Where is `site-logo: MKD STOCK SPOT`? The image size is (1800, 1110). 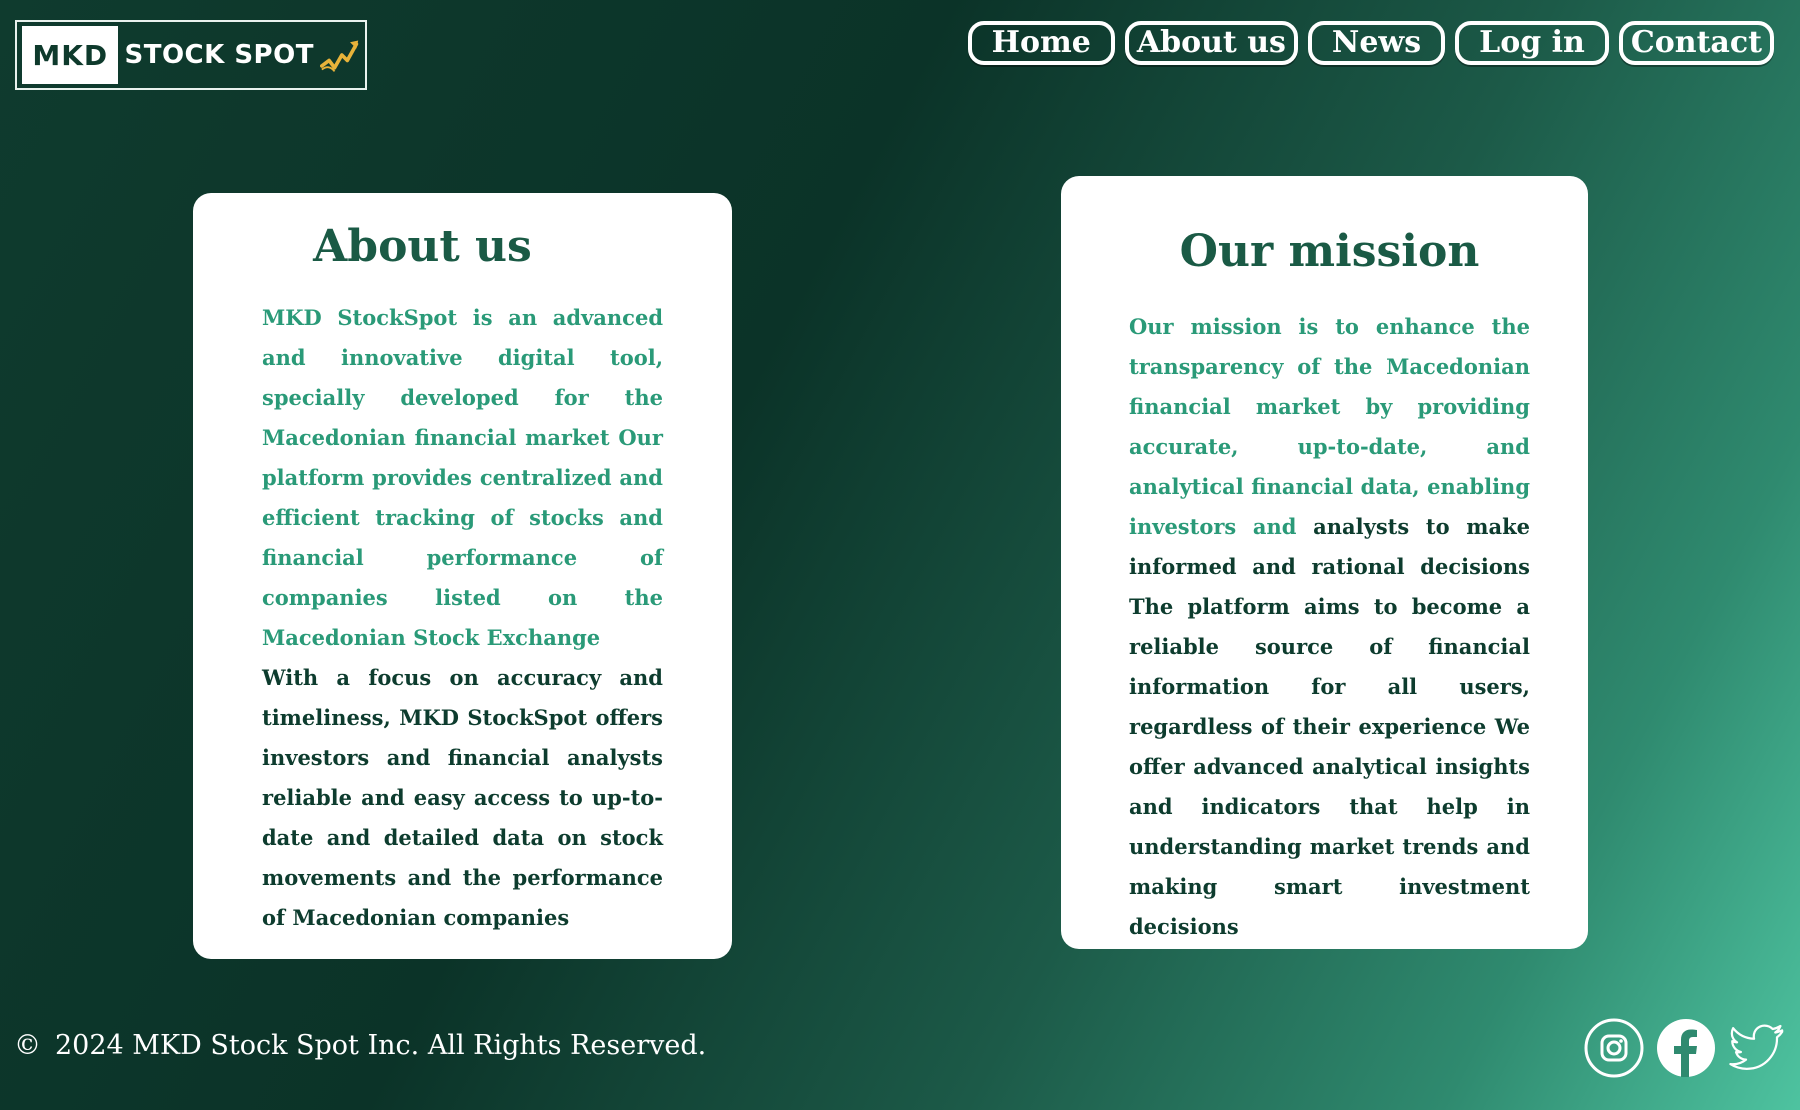
site-logo: MKD STOCK SPOT is located at coordinates (191, 55).